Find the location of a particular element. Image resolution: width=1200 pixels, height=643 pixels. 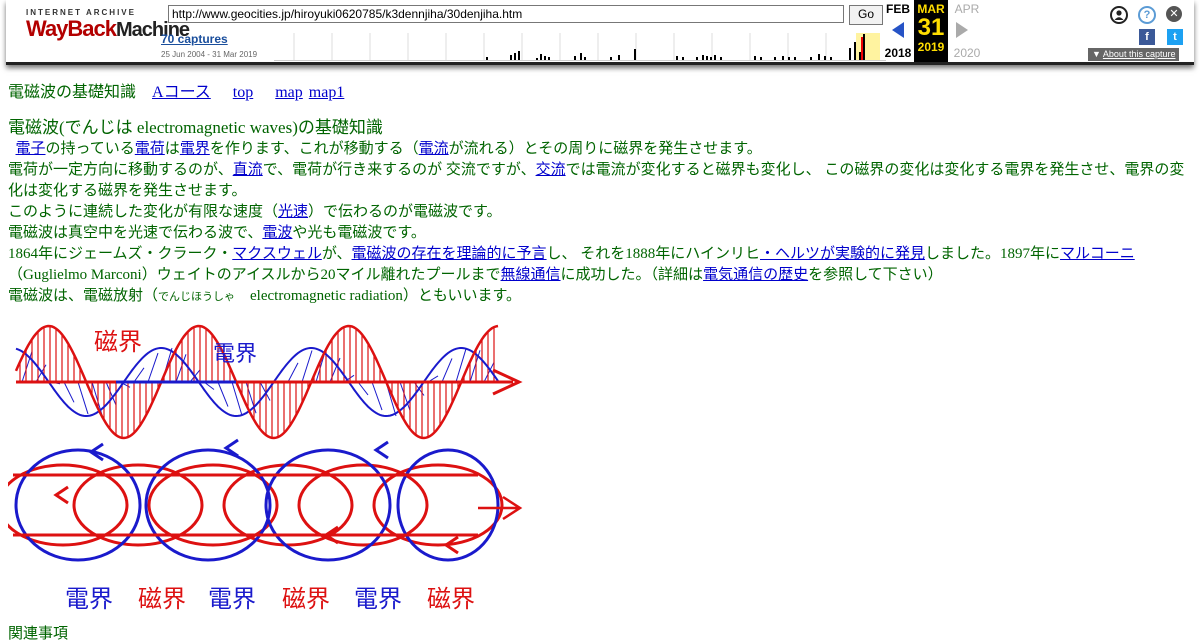

url-input is located at coordinates (506, 14).